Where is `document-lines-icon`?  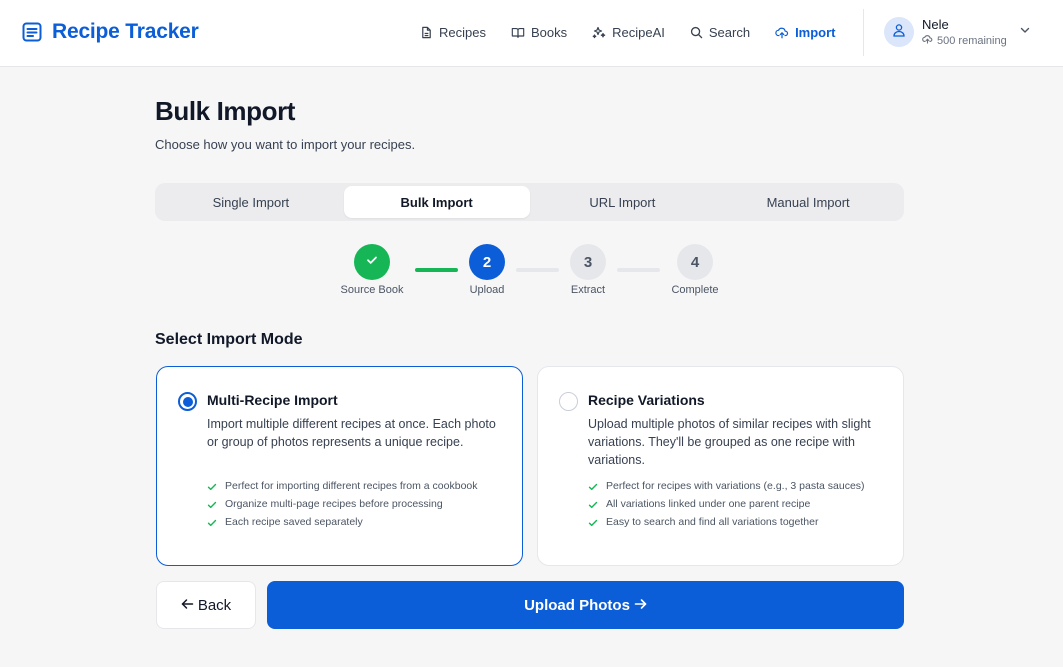 document-lines-icon is located at coordinates (32, 32).